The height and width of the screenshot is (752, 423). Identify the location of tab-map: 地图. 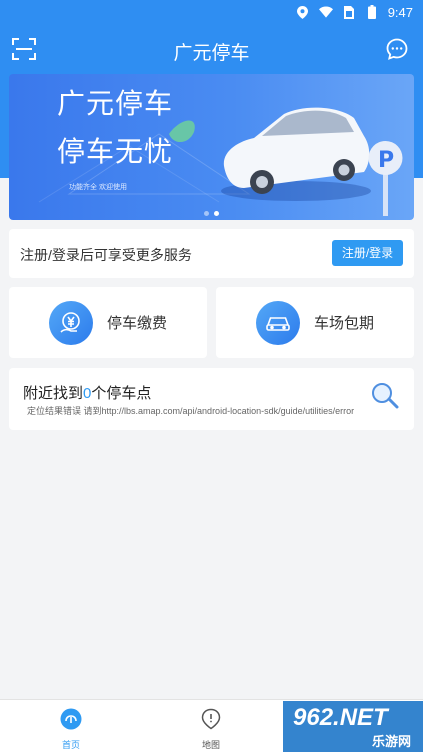
(211, 729).